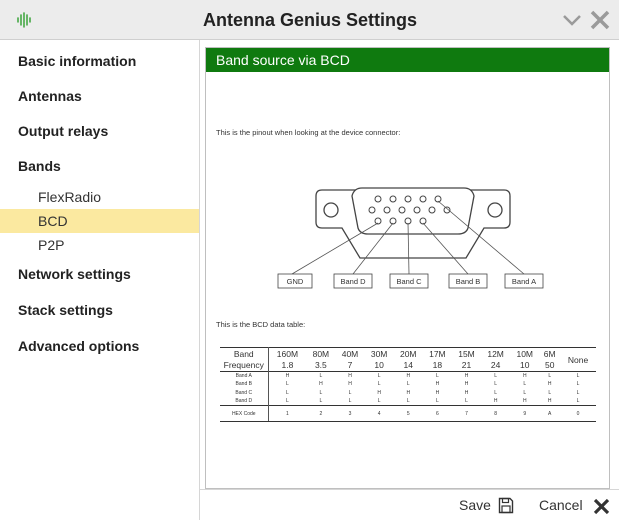  Describe the element at coordinates (409, 504) in the screenshot. I see `footer-bar: Save Cancel` at that location.